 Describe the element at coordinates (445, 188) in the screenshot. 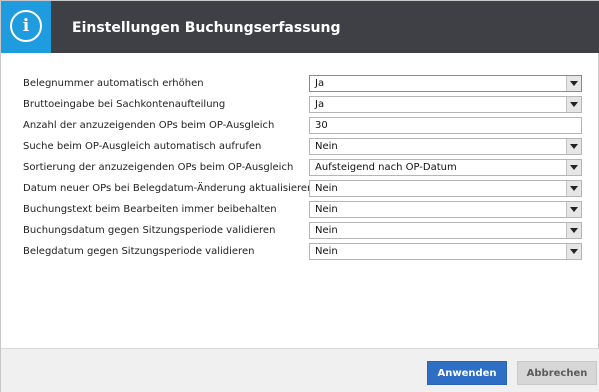

I see `datum-ops-select: Nein` at that location.